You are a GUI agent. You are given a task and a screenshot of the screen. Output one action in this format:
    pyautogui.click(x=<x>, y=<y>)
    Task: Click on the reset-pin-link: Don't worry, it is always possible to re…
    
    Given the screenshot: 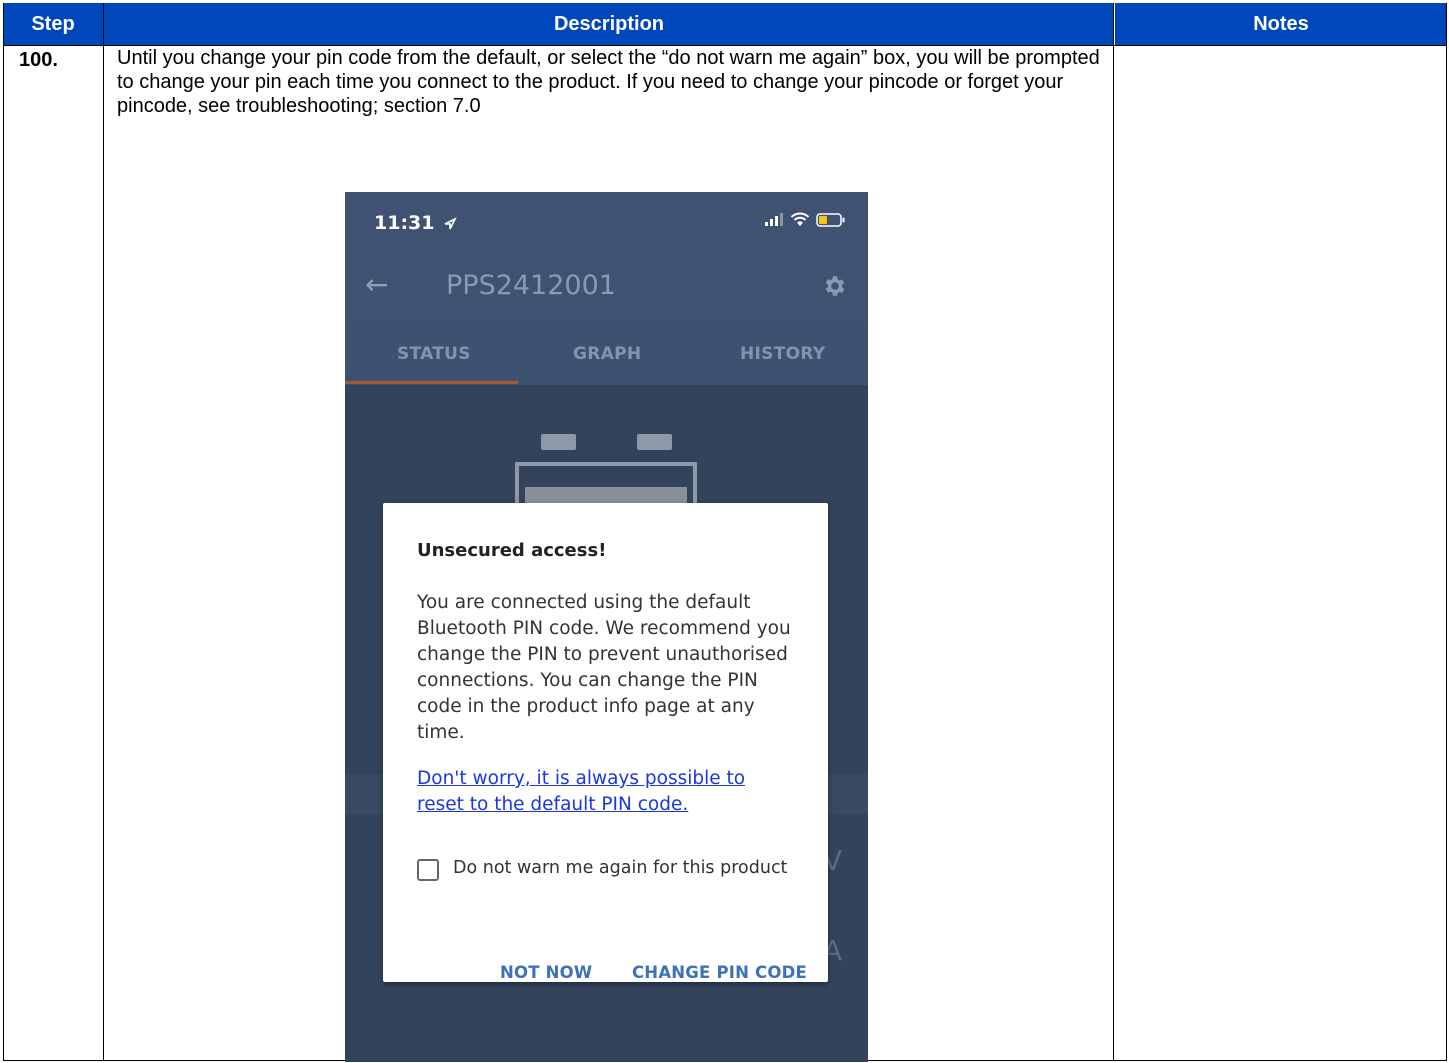 What is the action you would take?
    pyautogui.click(x=607, y=792)
    